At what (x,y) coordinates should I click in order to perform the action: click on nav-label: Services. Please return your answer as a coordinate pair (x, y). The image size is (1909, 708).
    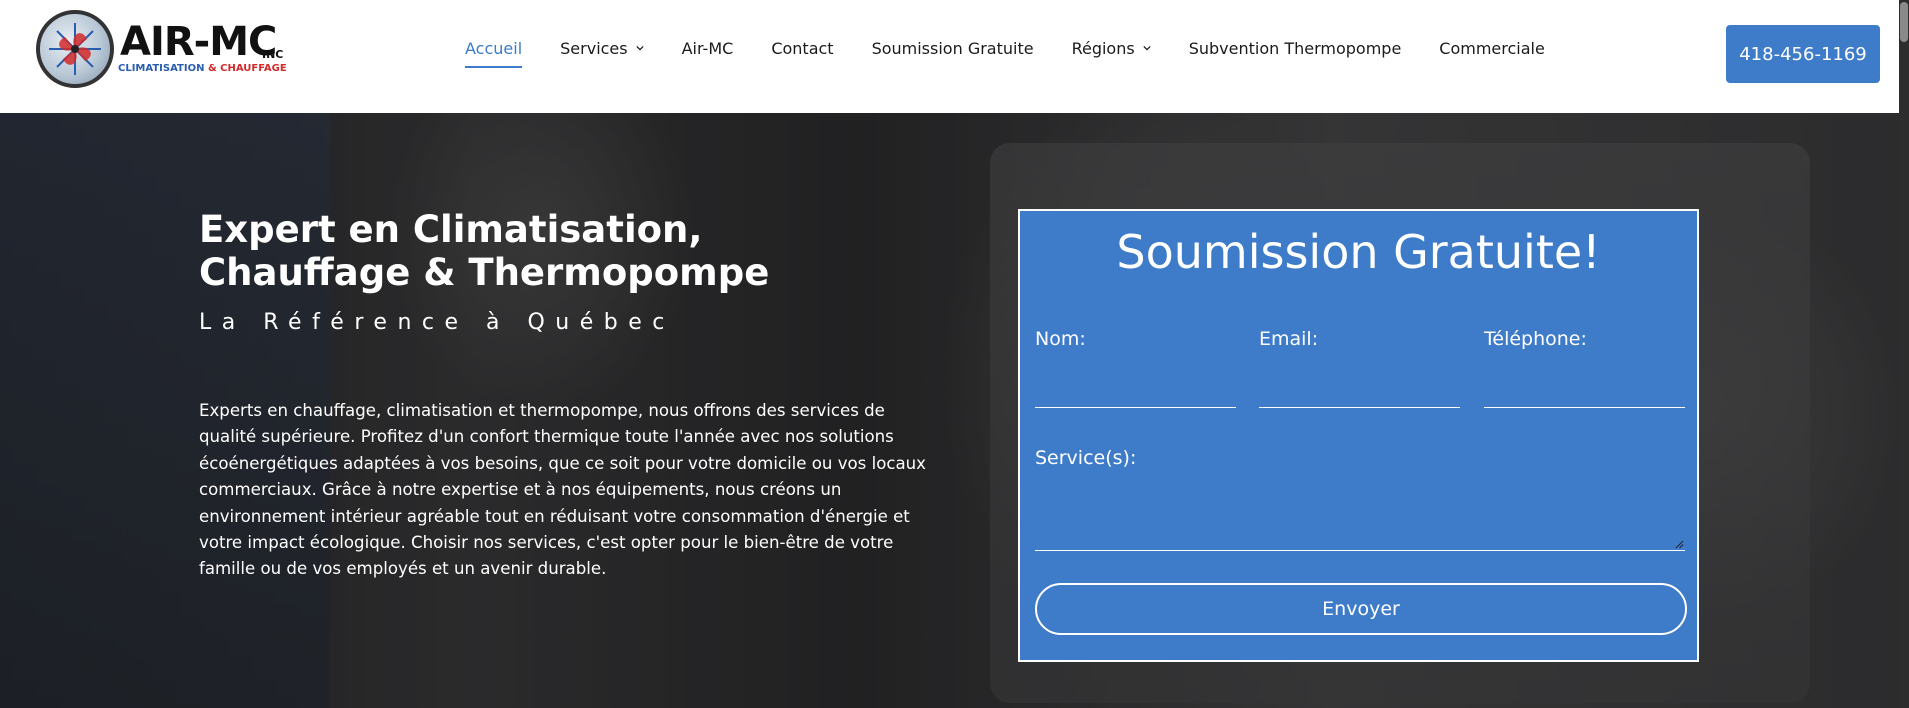
    Looking at the image, I should click on (594, 48).